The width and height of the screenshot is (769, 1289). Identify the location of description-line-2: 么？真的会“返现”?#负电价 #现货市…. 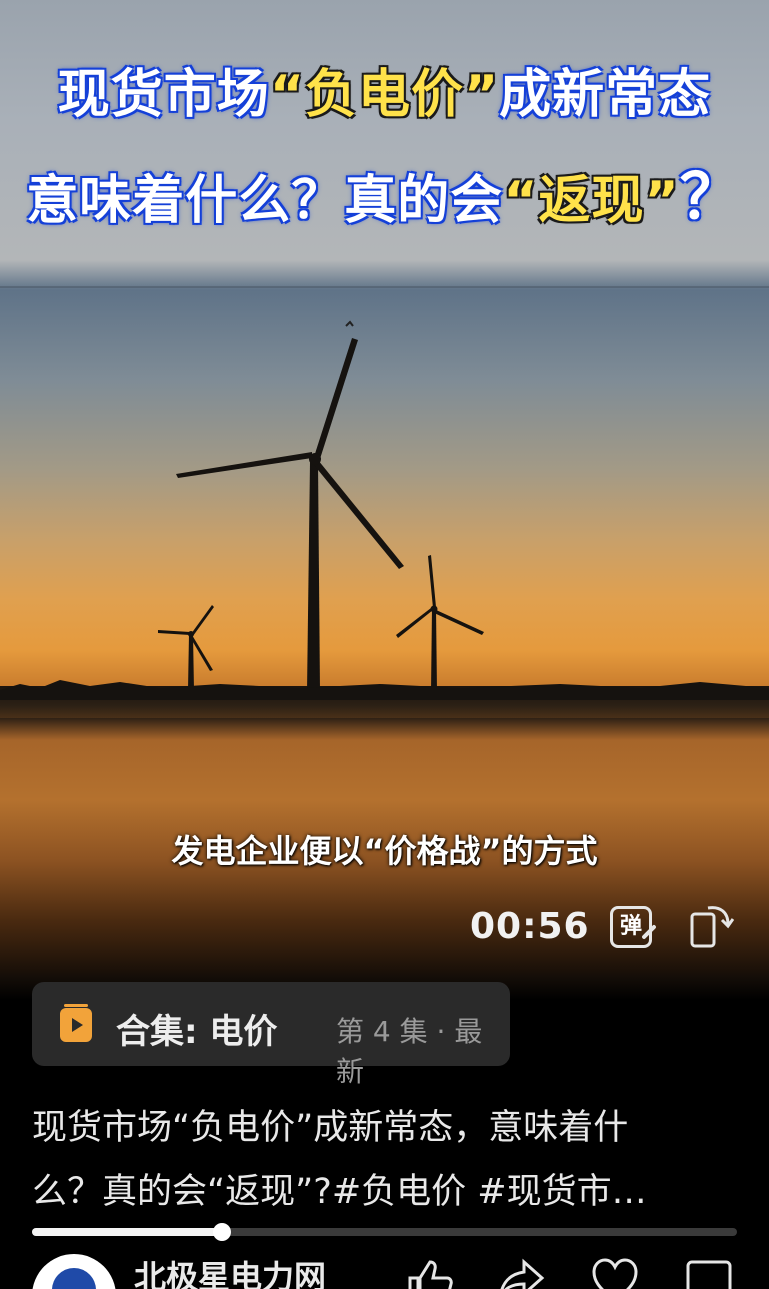
(339, 1192).